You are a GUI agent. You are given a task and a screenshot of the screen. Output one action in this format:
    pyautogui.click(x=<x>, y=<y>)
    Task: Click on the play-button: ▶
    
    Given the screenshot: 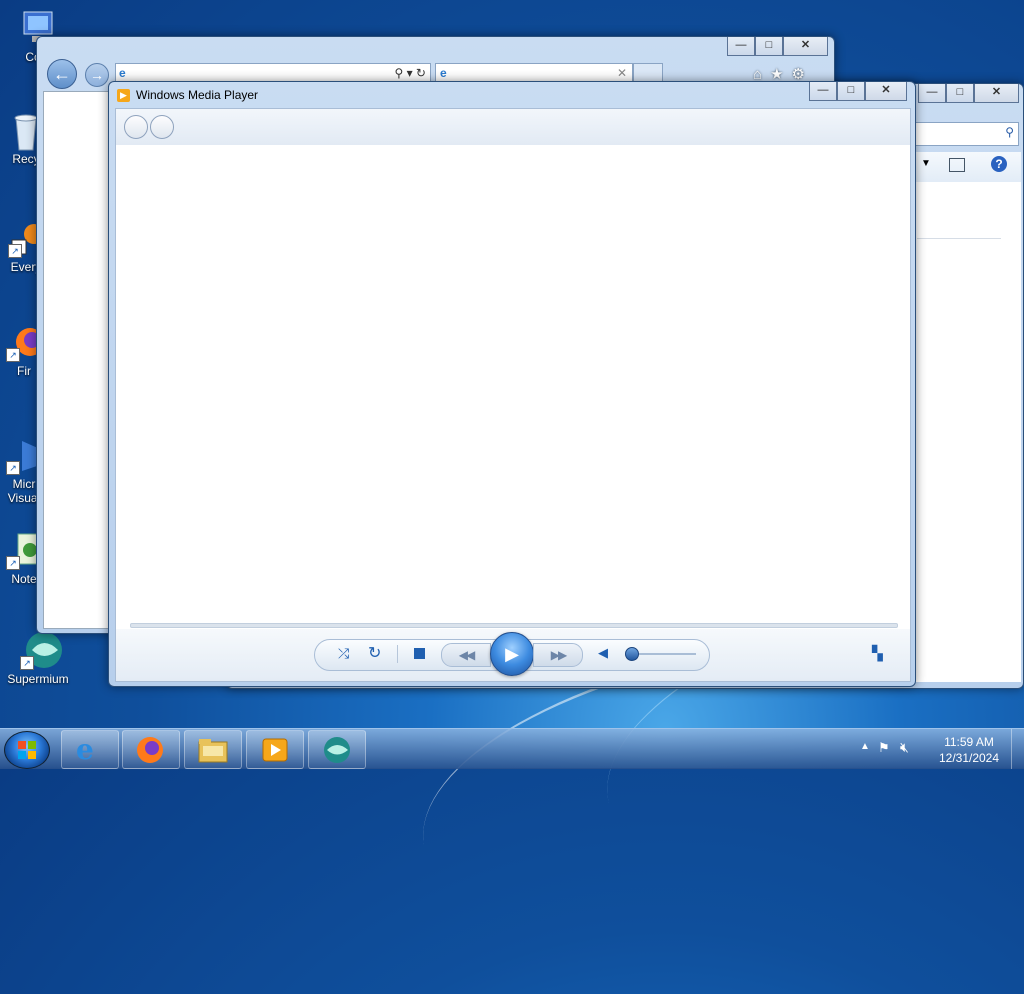 What is the action you would take?
    pyautogui.click(x=512, y=654)
    